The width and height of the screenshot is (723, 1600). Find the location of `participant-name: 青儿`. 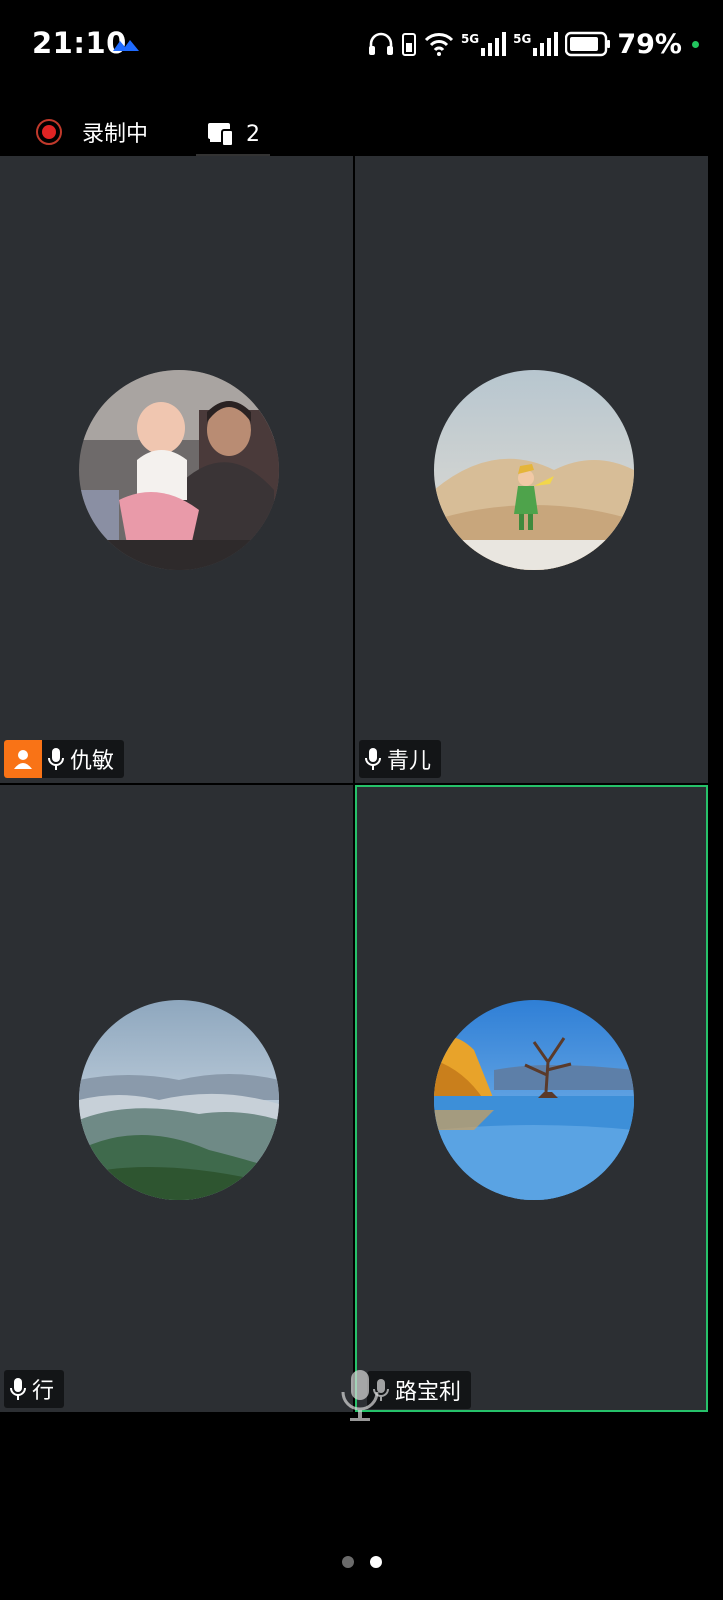

participant-name: 青儿 is located at coordinates (409, 761).